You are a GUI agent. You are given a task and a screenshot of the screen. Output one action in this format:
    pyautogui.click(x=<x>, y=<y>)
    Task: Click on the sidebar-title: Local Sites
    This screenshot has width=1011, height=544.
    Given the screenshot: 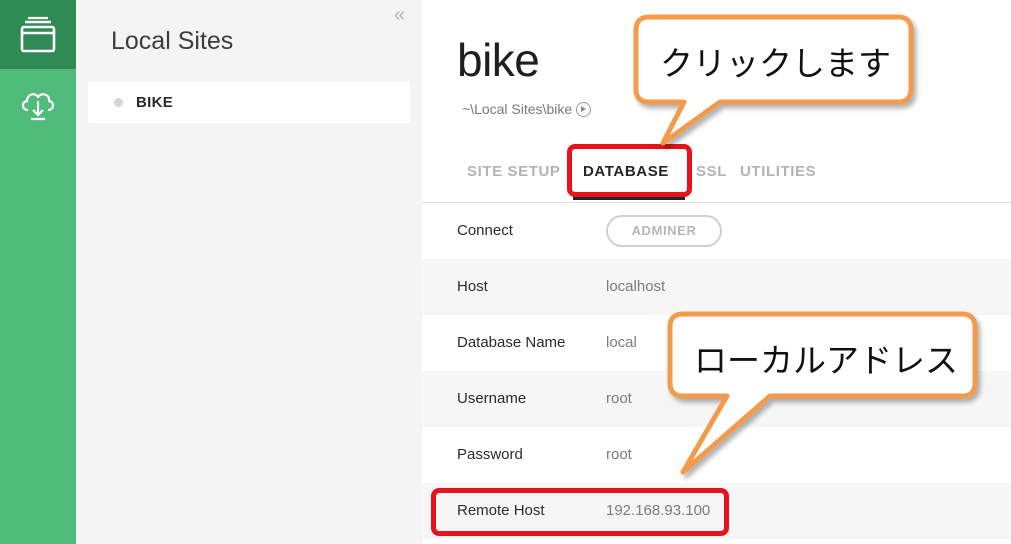 What is the action you would take?
    pyautogui.click(x=172, y=41)
    